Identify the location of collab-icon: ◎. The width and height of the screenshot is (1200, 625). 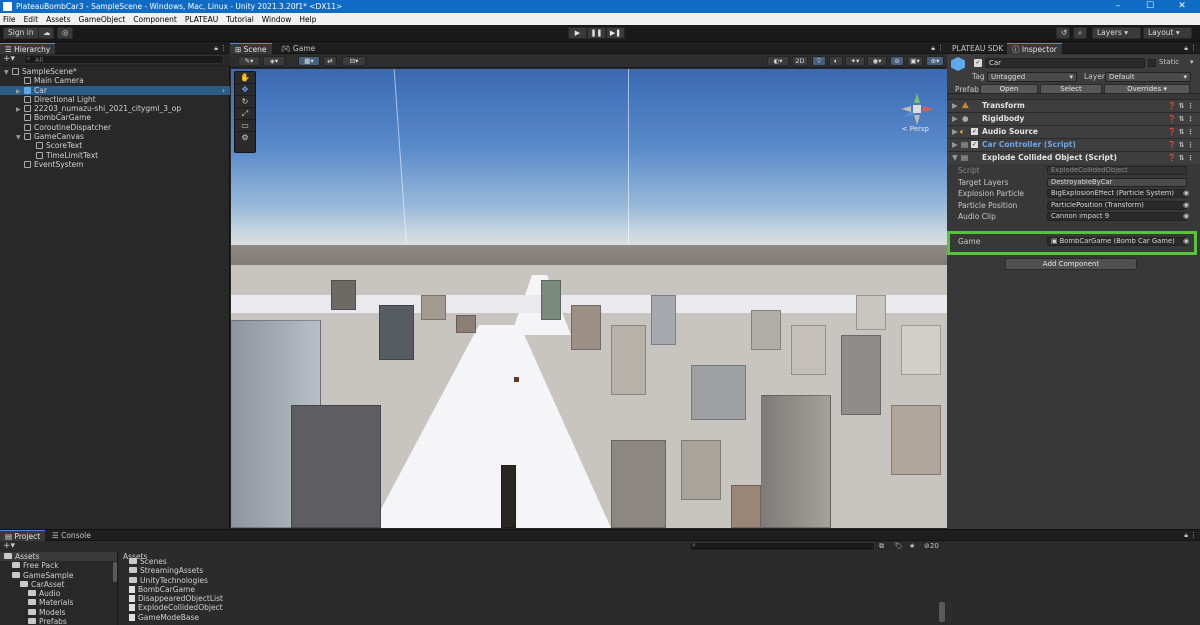
(65, 33).